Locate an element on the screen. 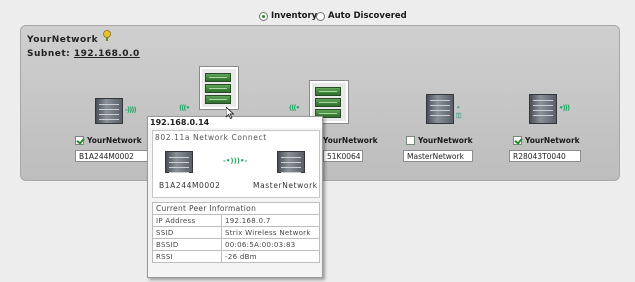 The image size is (635, 282). radio-inventory: Inventory is located at coordinates (288, 16).